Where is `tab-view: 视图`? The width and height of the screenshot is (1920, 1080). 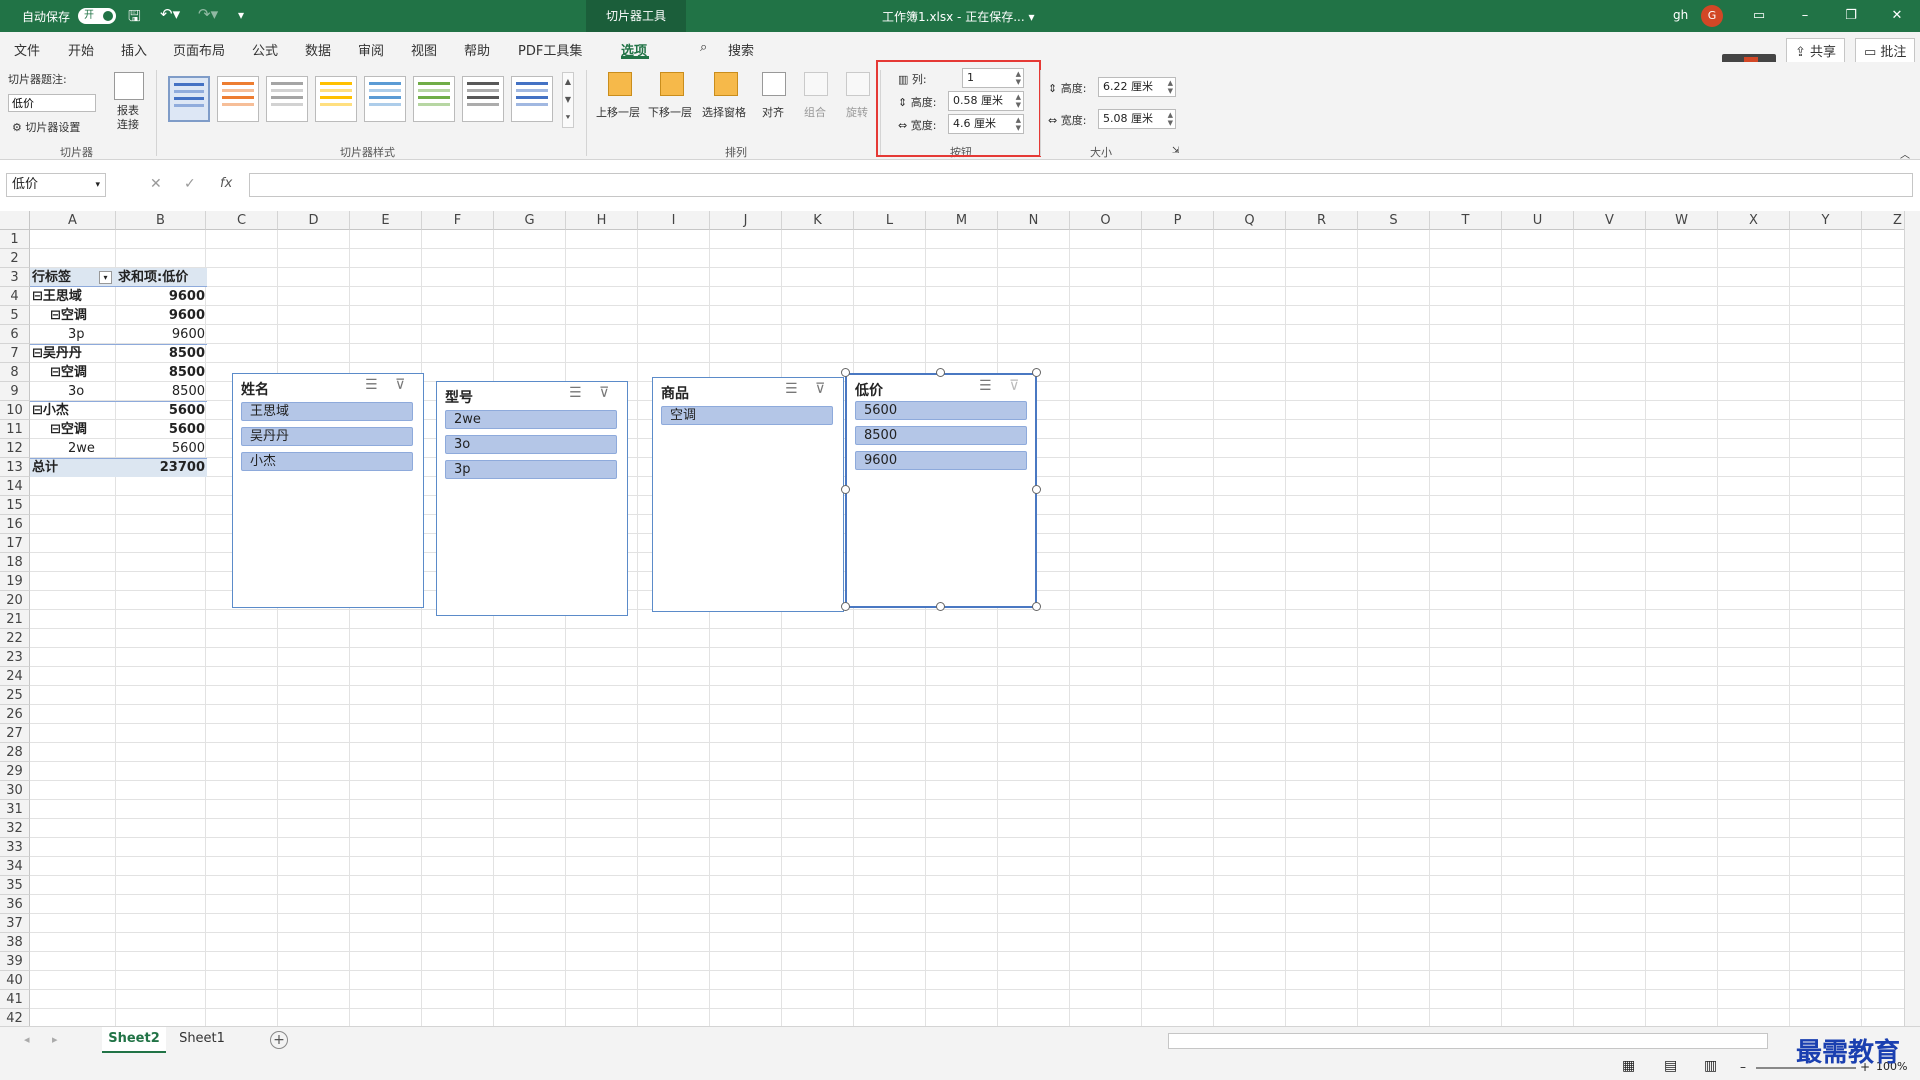
tab-view: 视图 is located at coordinates (424, 49).